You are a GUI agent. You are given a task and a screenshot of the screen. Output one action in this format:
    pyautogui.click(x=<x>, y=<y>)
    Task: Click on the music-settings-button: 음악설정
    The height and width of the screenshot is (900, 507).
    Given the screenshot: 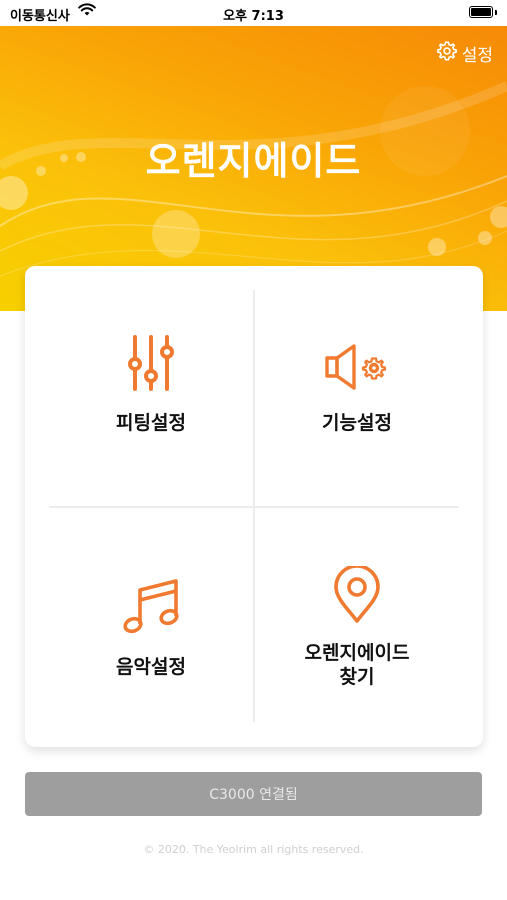 What is the action you would take?
    pyautogui.click(x=151, y=628)
    